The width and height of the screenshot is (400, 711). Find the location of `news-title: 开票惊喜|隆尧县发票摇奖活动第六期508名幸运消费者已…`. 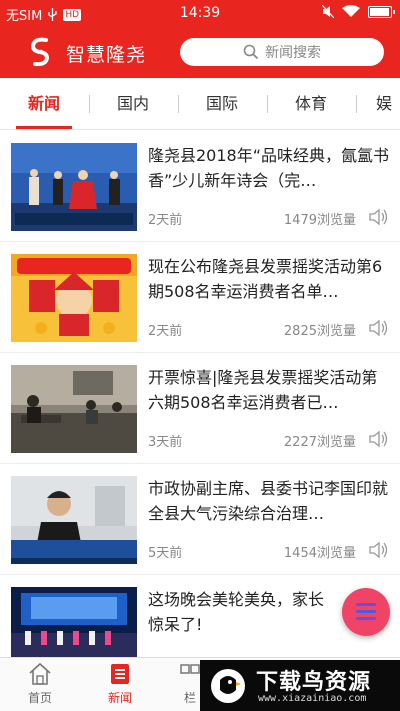

news-title: 开票惊喜|隆尧县发票摇奖活动第六期508名幸运消费者已… is located at coordinates (263, 390).